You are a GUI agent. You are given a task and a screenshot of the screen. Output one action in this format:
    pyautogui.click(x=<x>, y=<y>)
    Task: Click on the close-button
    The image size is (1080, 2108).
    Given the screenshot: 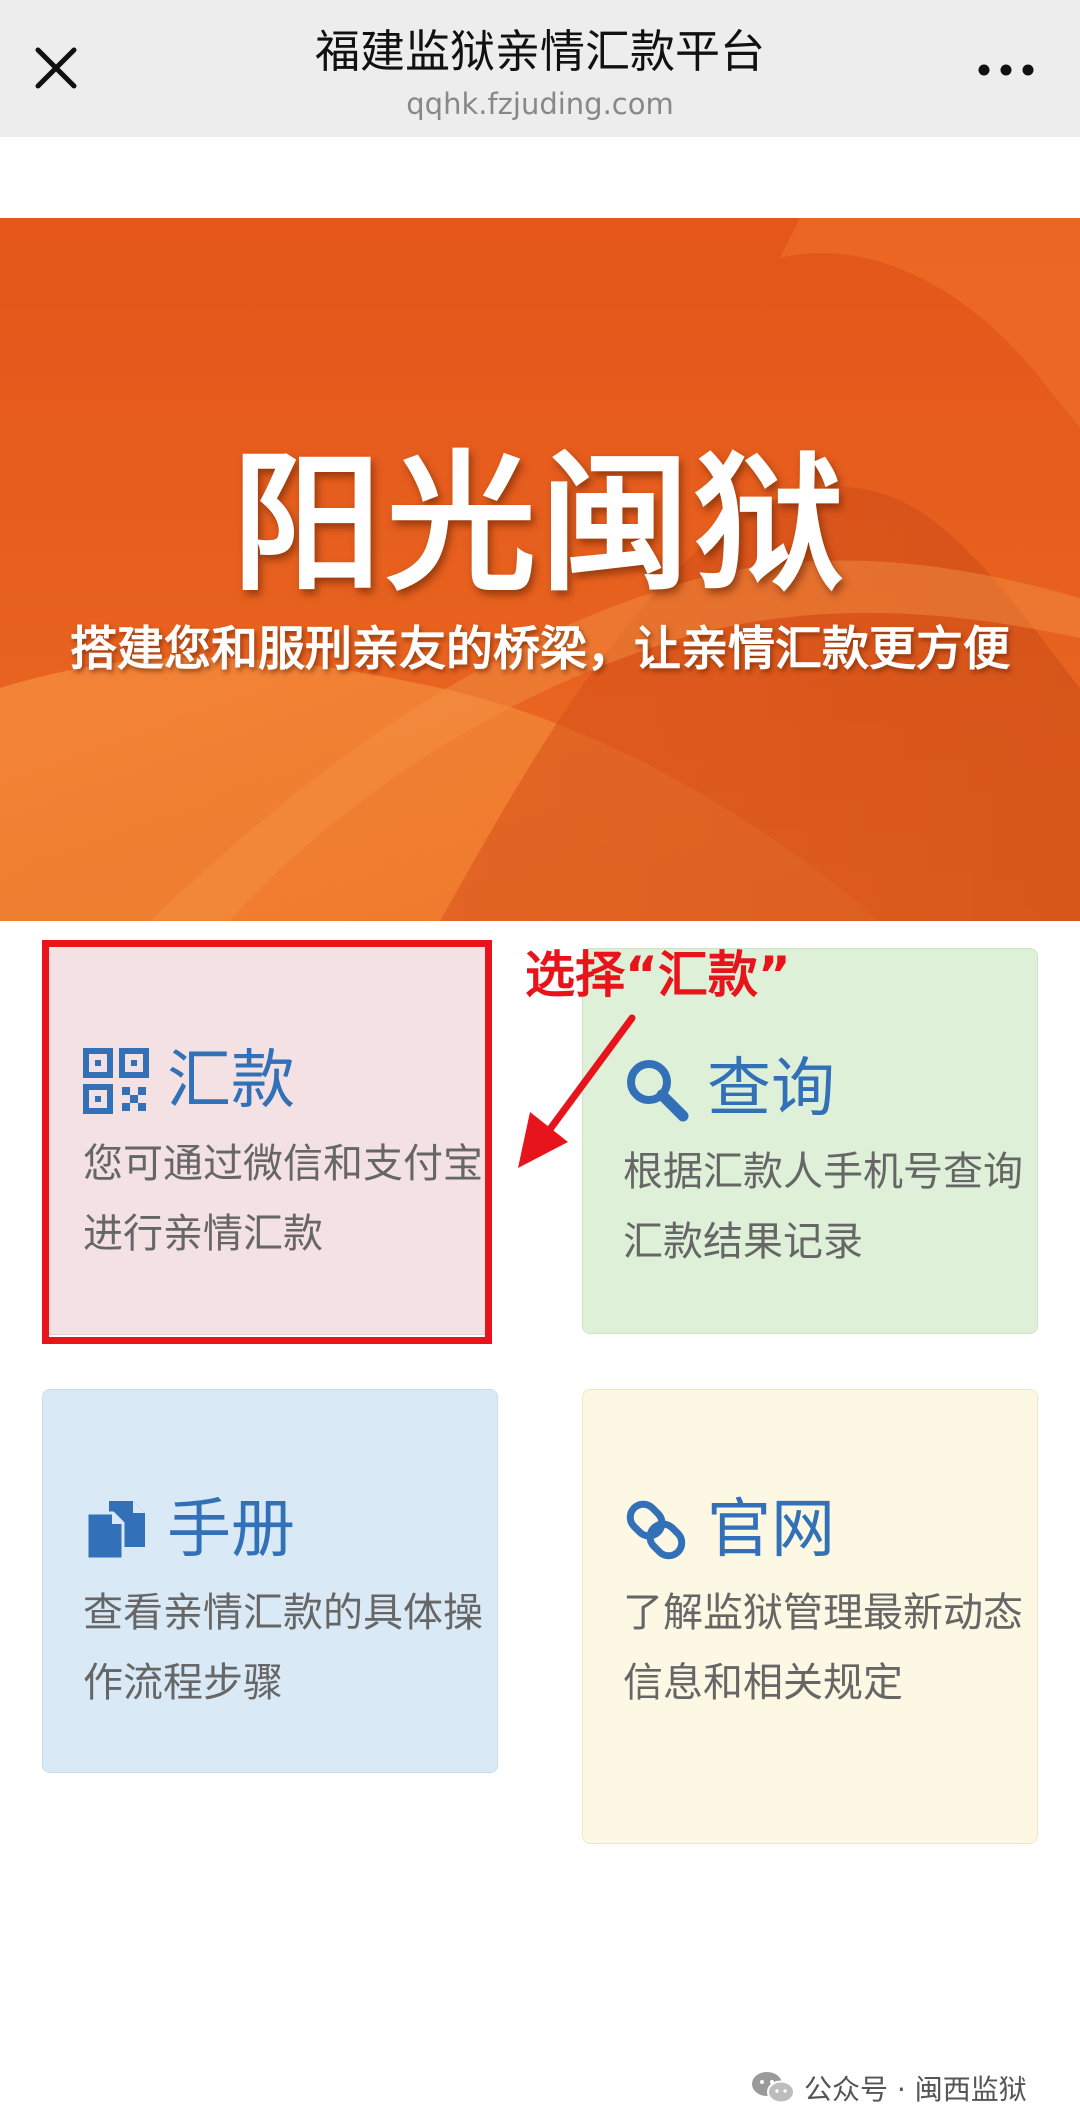 What is the action you would take?
    pyautogui.click(x=56, y=68)
    